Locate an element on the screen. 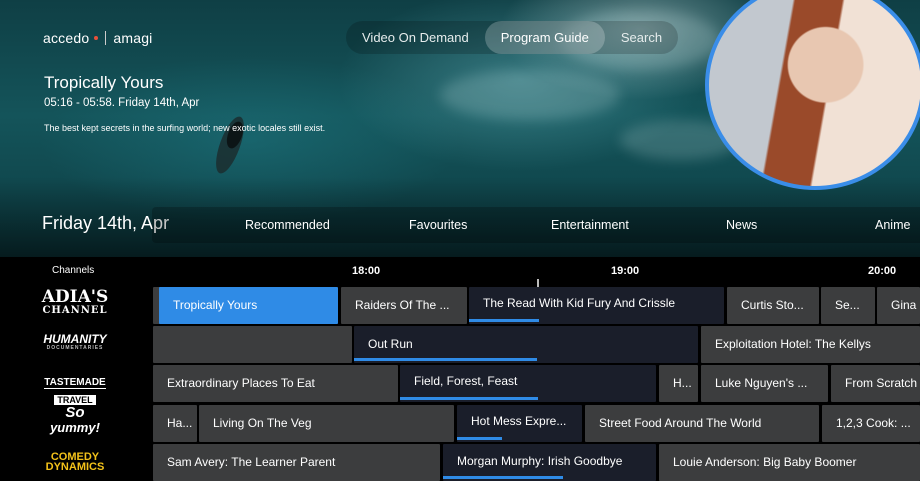  program-title: Living On The Veg is located at coordinates (262, 423).